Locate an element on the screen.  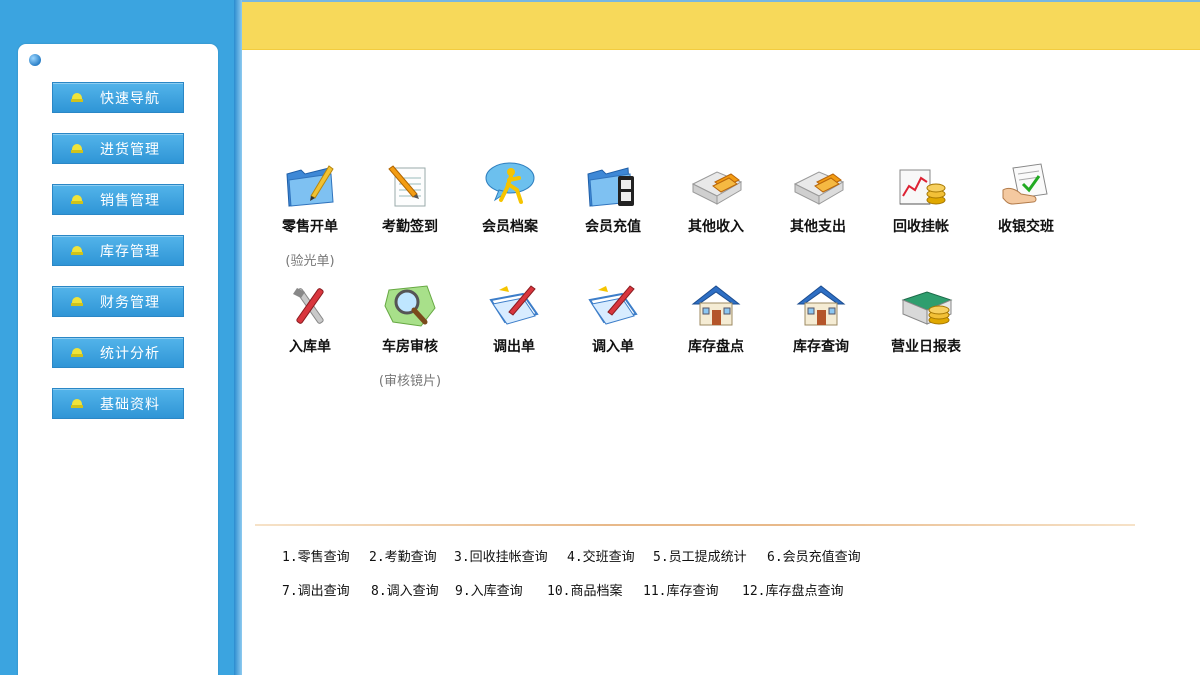
chart-coins-icon is located at coordinates (922, 187).